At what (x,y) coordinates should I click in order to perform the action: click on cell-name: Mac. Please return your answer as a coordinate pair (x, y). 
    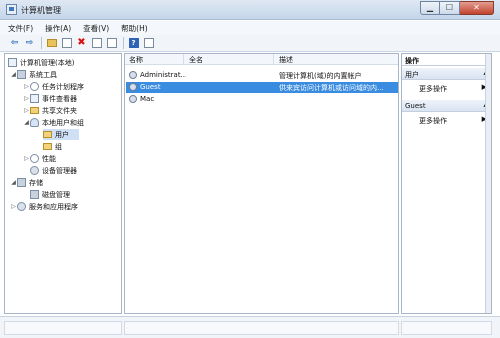
    Looking at the image, I should click on (147, 99).